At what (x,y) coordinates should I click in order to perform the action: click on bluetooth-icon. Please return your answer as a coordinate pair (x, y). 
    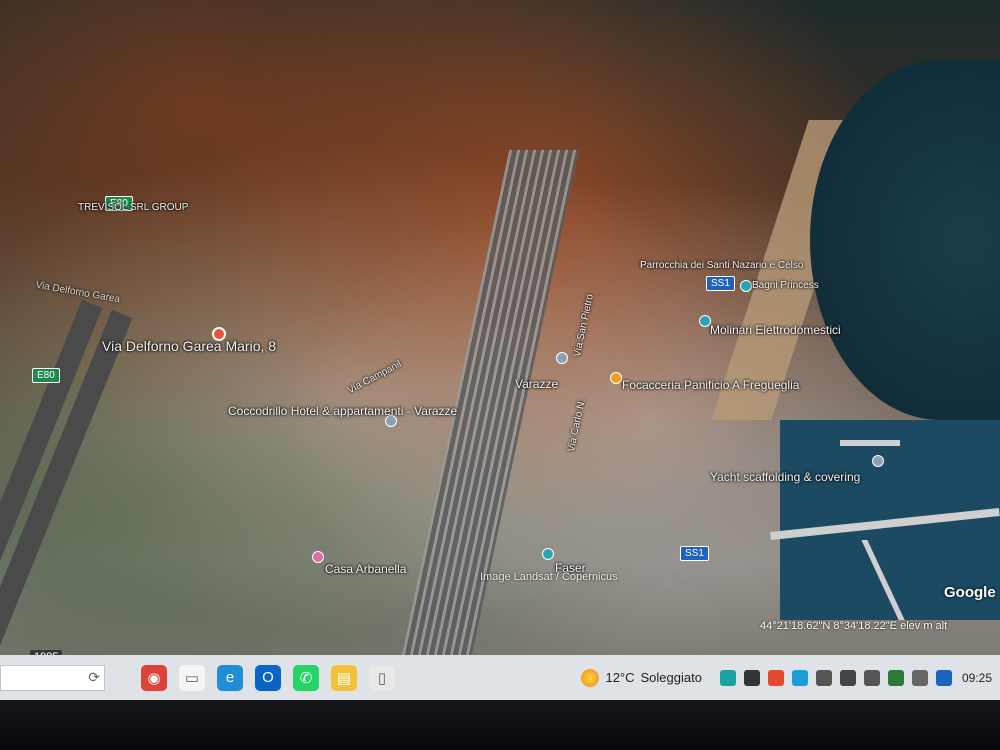
    Looking at the image, I should click on (943, 677).